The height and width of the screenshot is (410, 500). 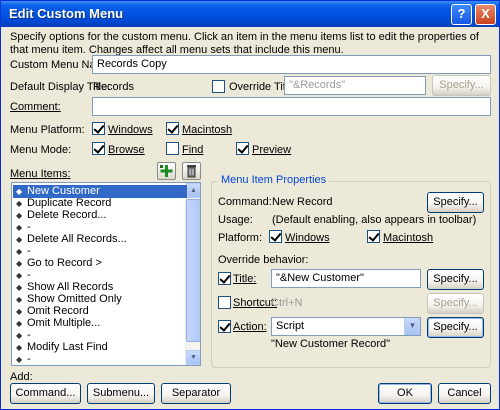 I want to click on add-item-button, so click(x=166, y=171).